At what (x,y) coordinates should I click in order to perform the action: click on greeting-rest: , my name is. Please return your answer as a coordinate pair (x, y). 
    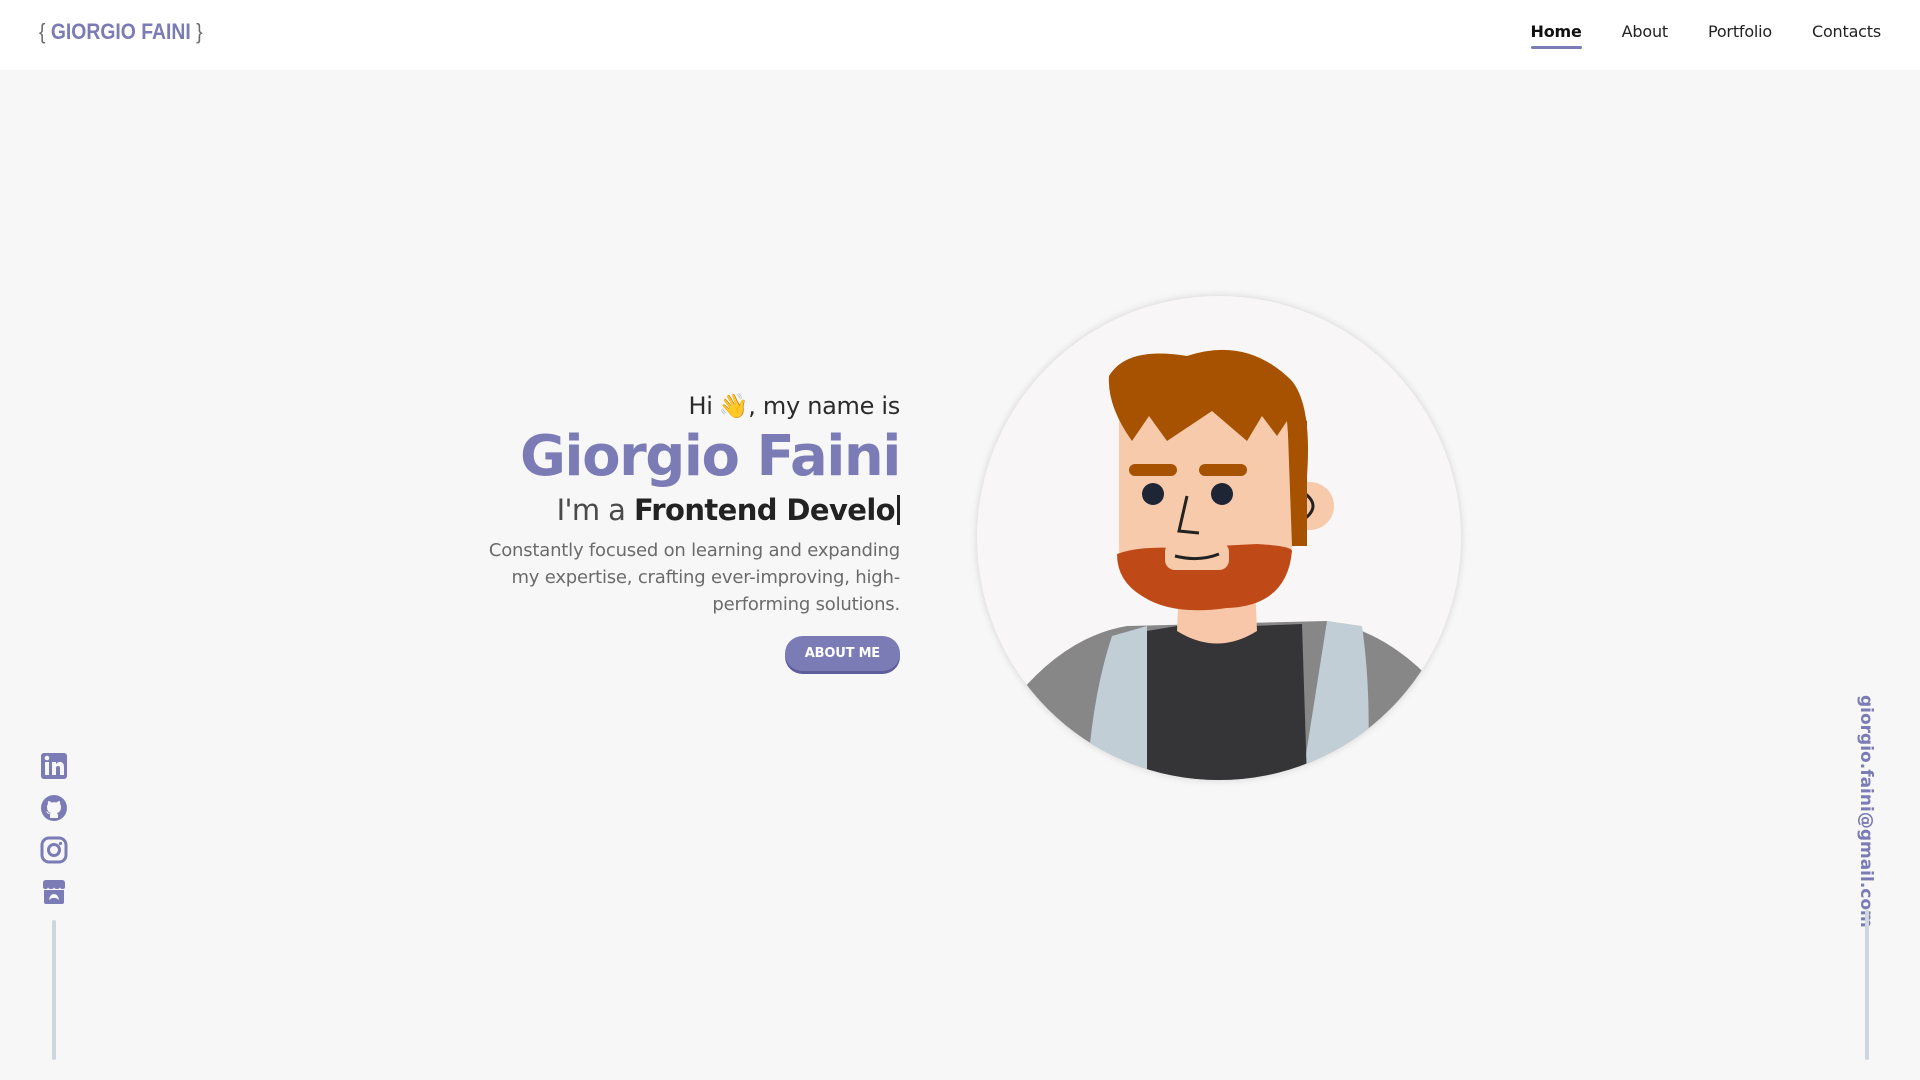
    Looking at the image, I should click on (824, 406).